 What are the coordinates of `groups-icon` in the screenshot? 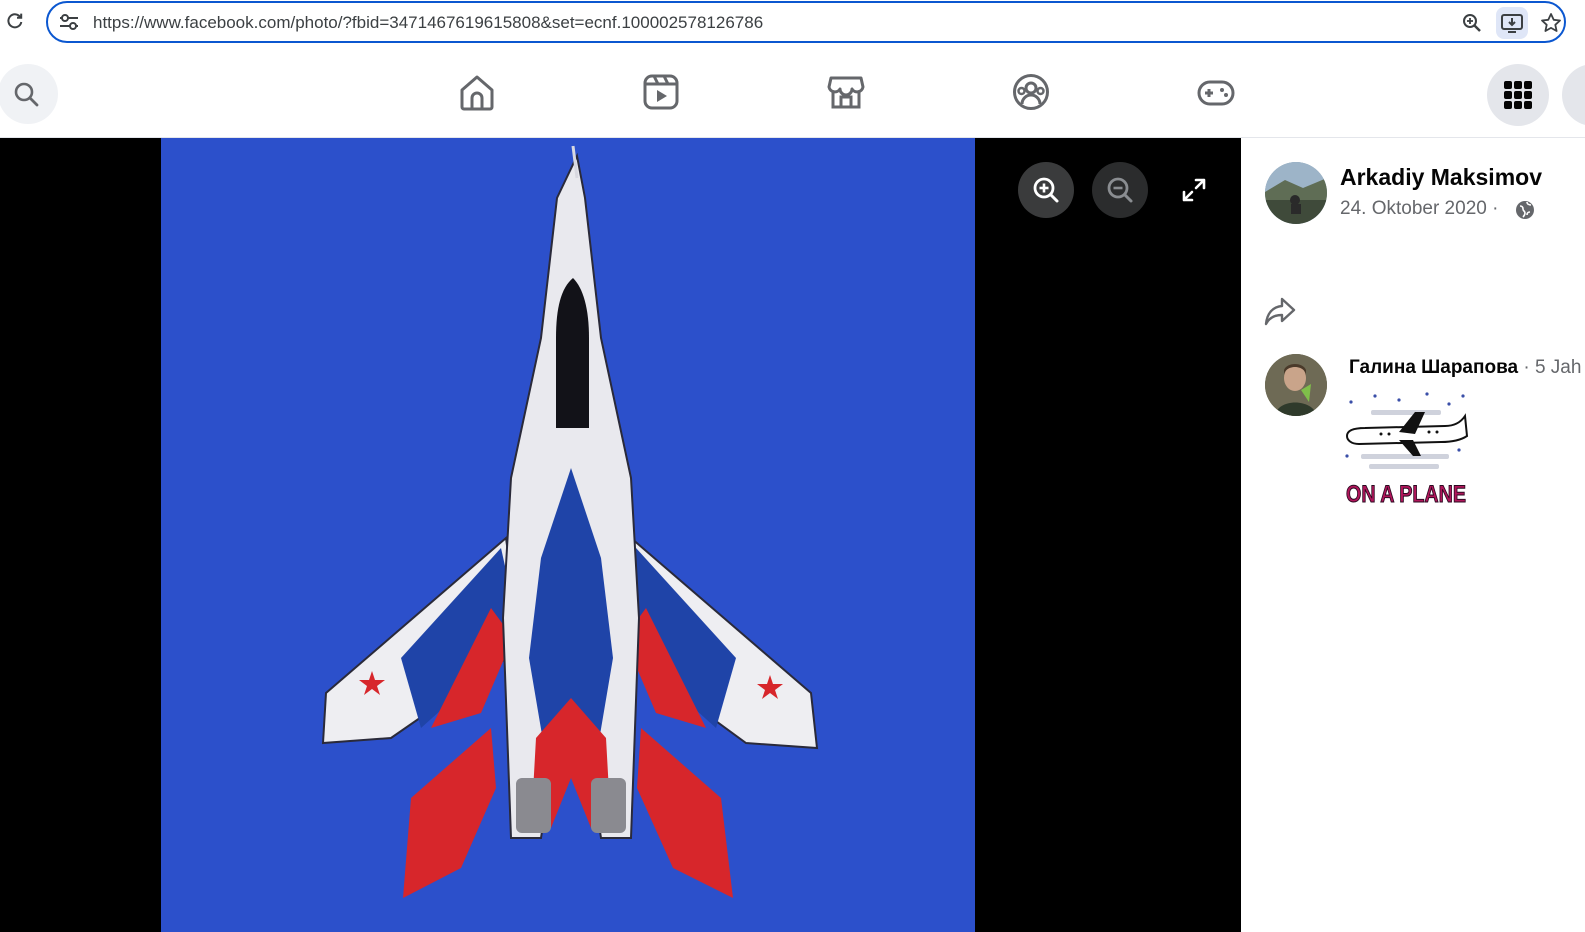 It's located at (1031, 92).